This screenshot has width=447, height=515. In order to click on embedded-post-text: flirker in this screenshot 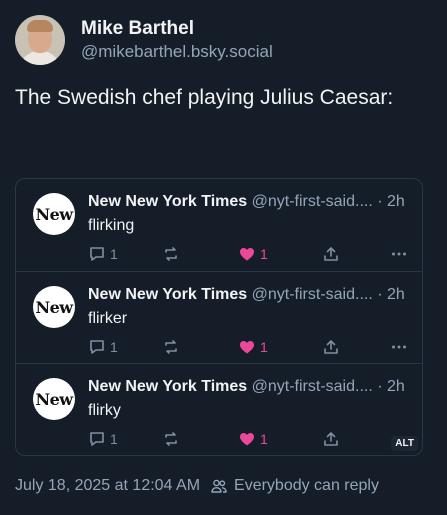, I will do `click(108, 318)`.